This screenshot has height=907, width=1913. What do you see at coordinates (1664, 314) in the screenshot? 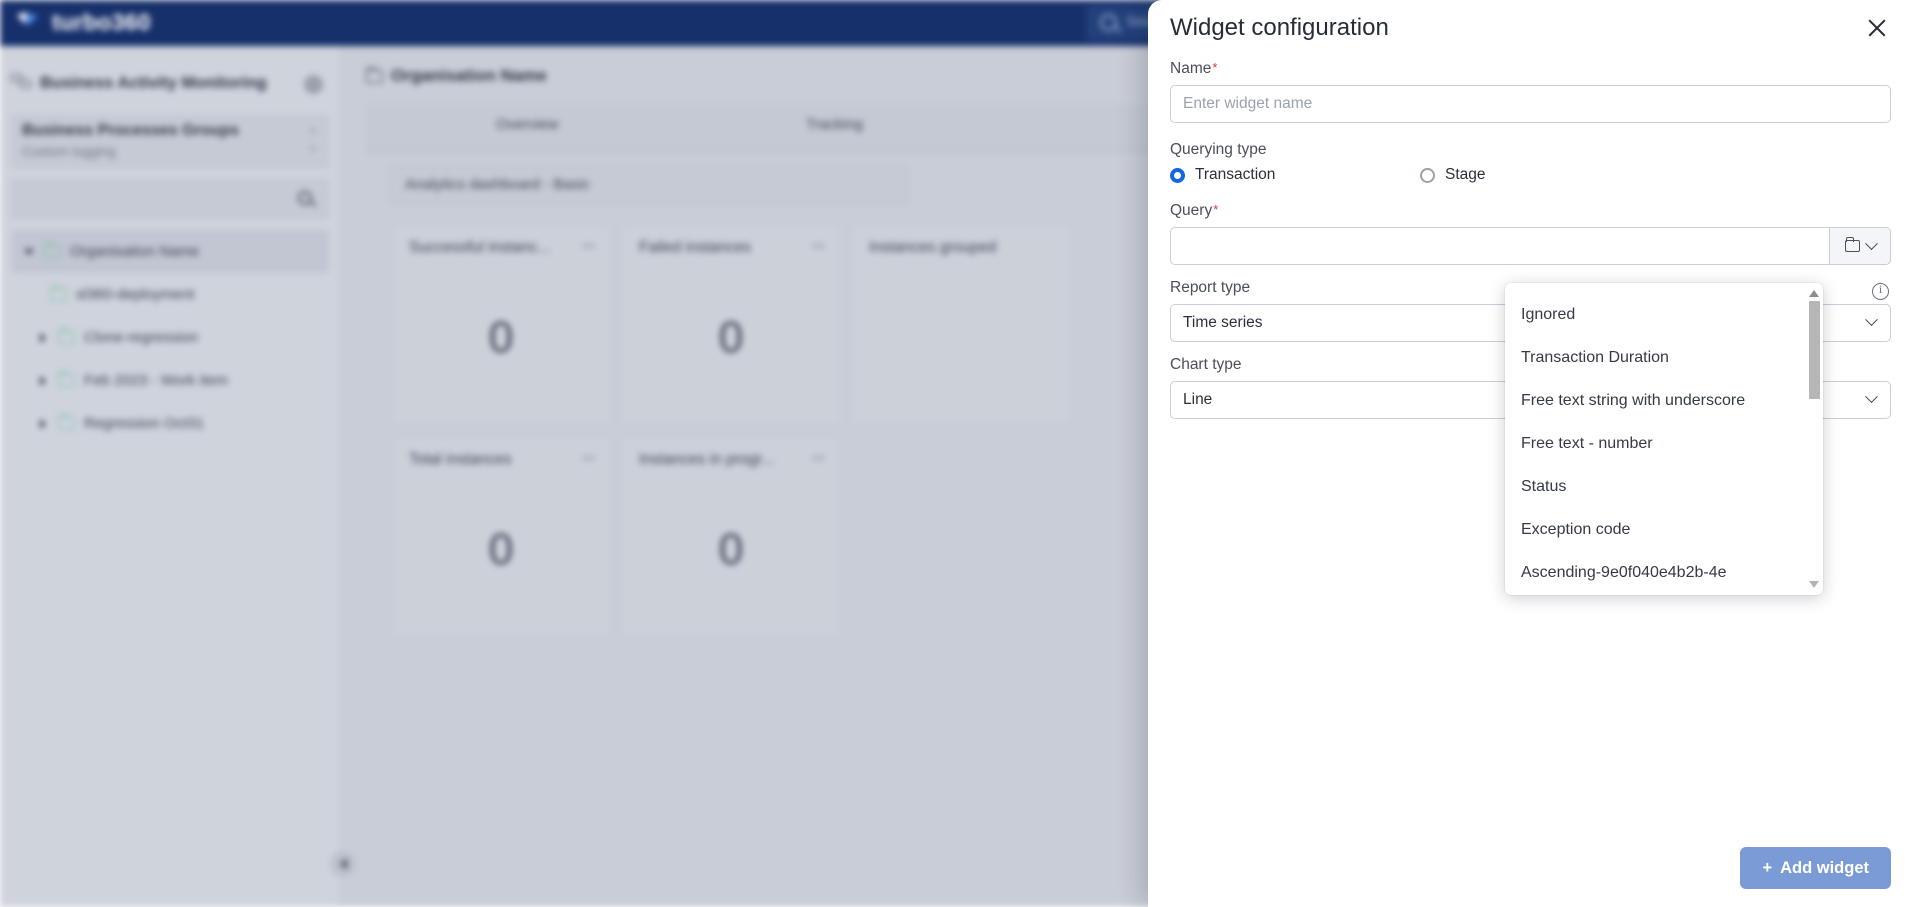
I see `dropdown-option-ignored: Ignored` at bounding box center [1664, 314].